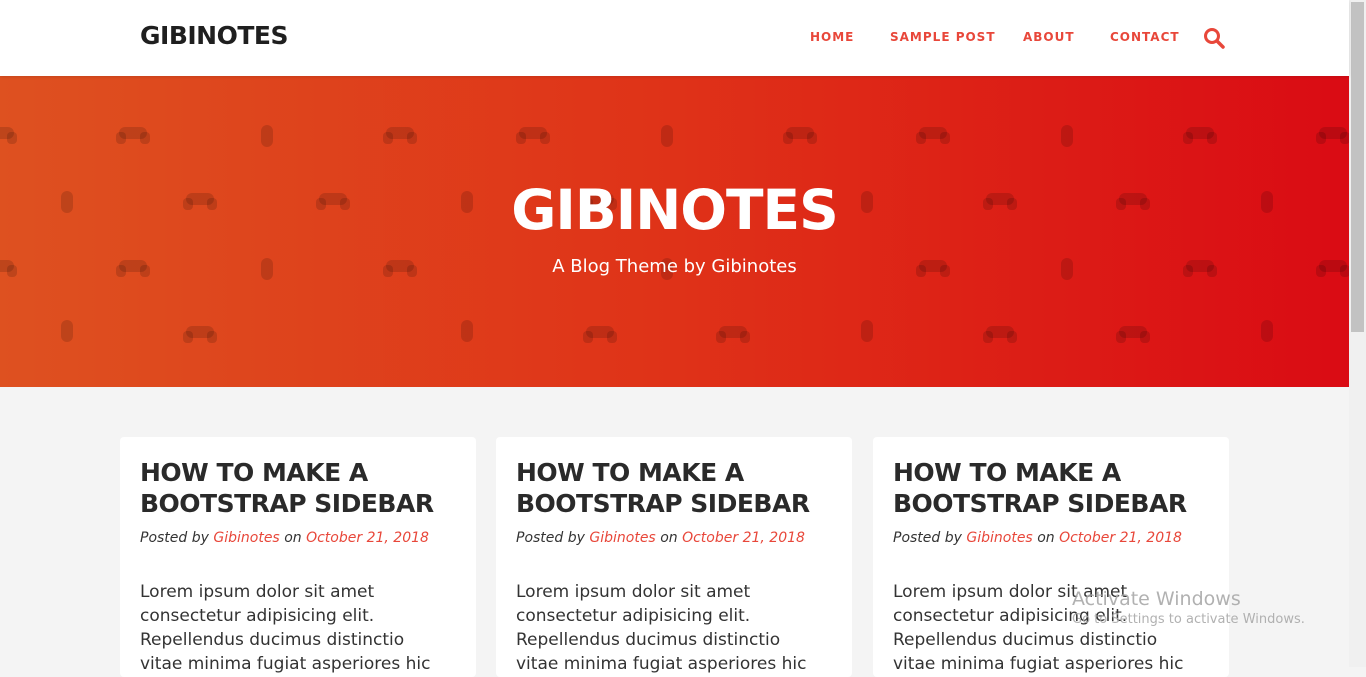 The width and height of the screenshot is (1366, 677). I want to click on scrollbar-thumb, so click(1357, 167).